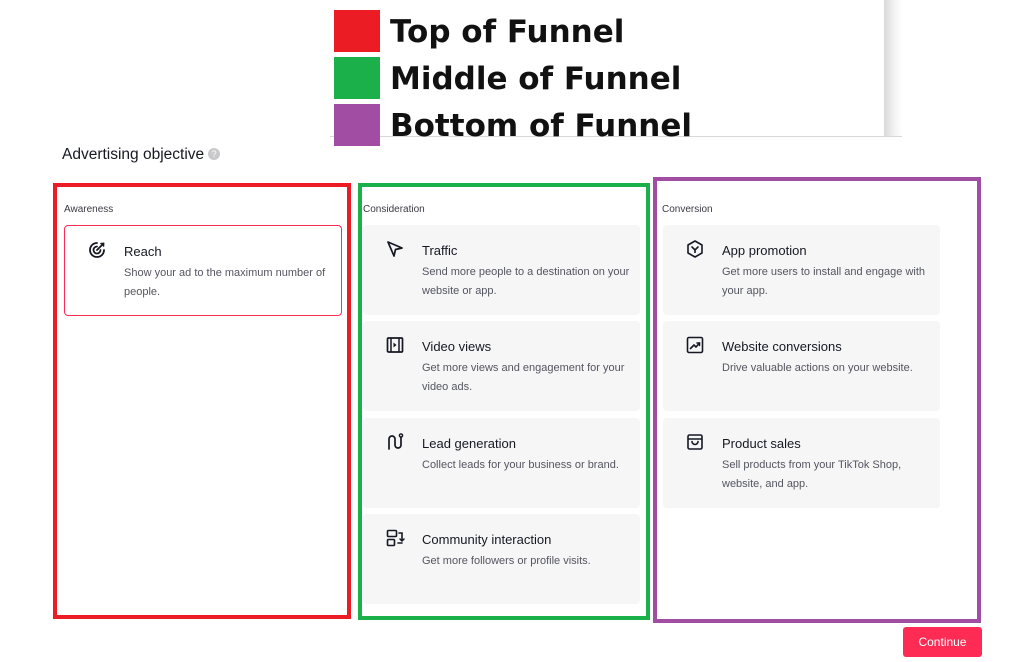 The width and height of the screenshot is (1024, 662). Describe the element at coordinates (893, 68) in the screenshot. I see `legend-panel-shadow` at that location.